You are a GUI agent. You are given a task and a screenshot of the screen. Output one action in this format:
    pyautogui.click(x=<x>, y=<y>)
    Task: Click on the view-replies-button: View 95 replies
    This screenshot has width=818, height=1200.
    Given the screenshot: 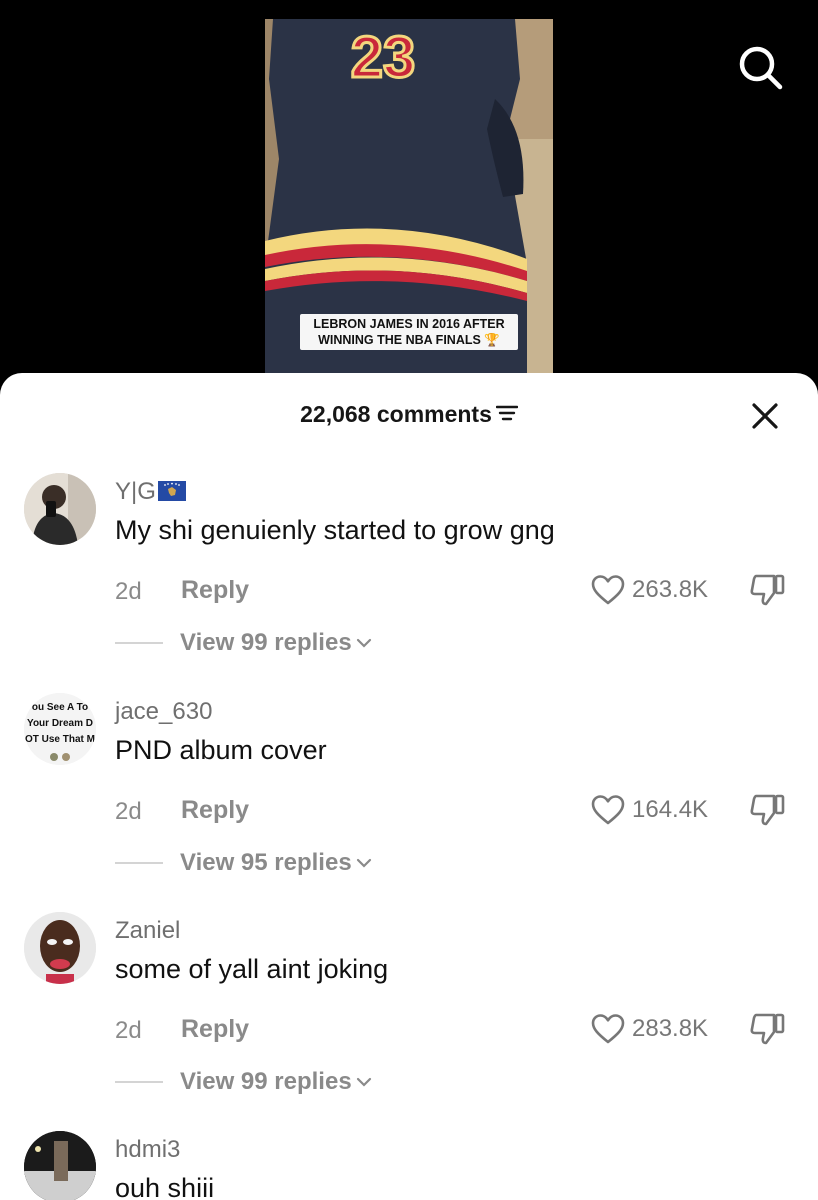 What is the action you would take?
    pyautogui.click(x=243, y=863)
    